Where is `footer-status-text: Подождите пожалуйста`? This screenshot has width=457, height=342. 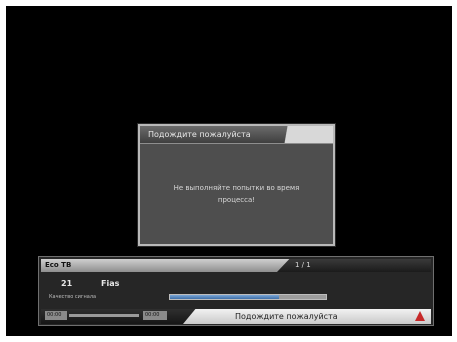
footer-status-text: Подождите пожалуйста is located at coordinates (286, 316).